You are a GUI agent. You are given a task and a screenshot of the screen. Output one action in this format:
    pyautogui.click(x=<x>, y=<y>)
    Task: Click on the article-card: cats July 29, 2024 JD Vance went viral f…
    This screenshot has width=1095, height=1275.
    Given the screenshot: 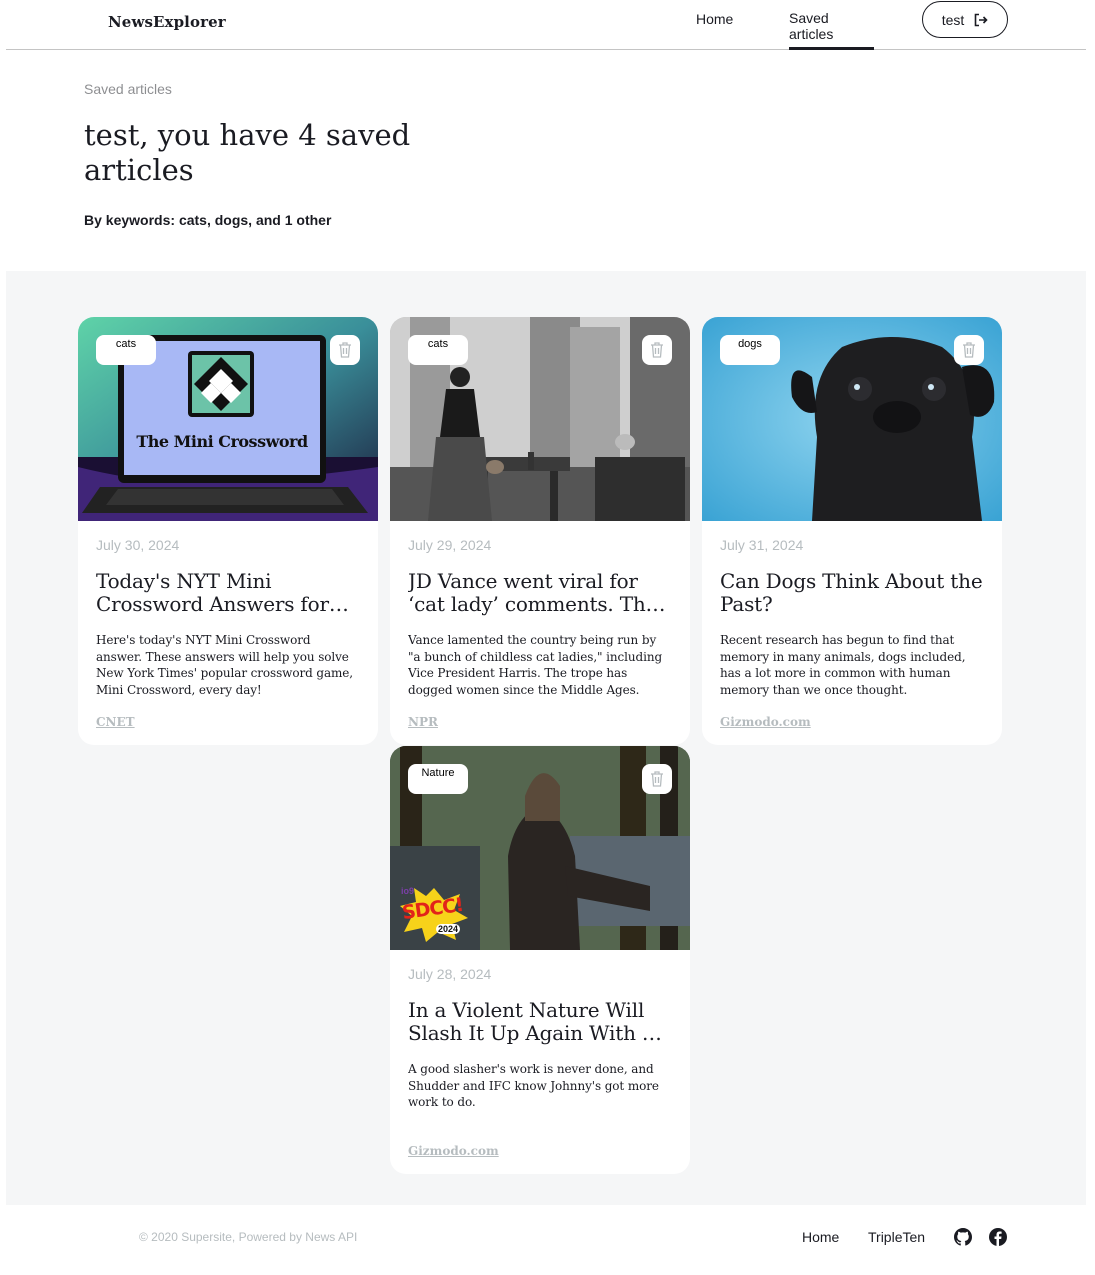 What is the action you would take?
    pyautogui.click(x=540, y=531)
    